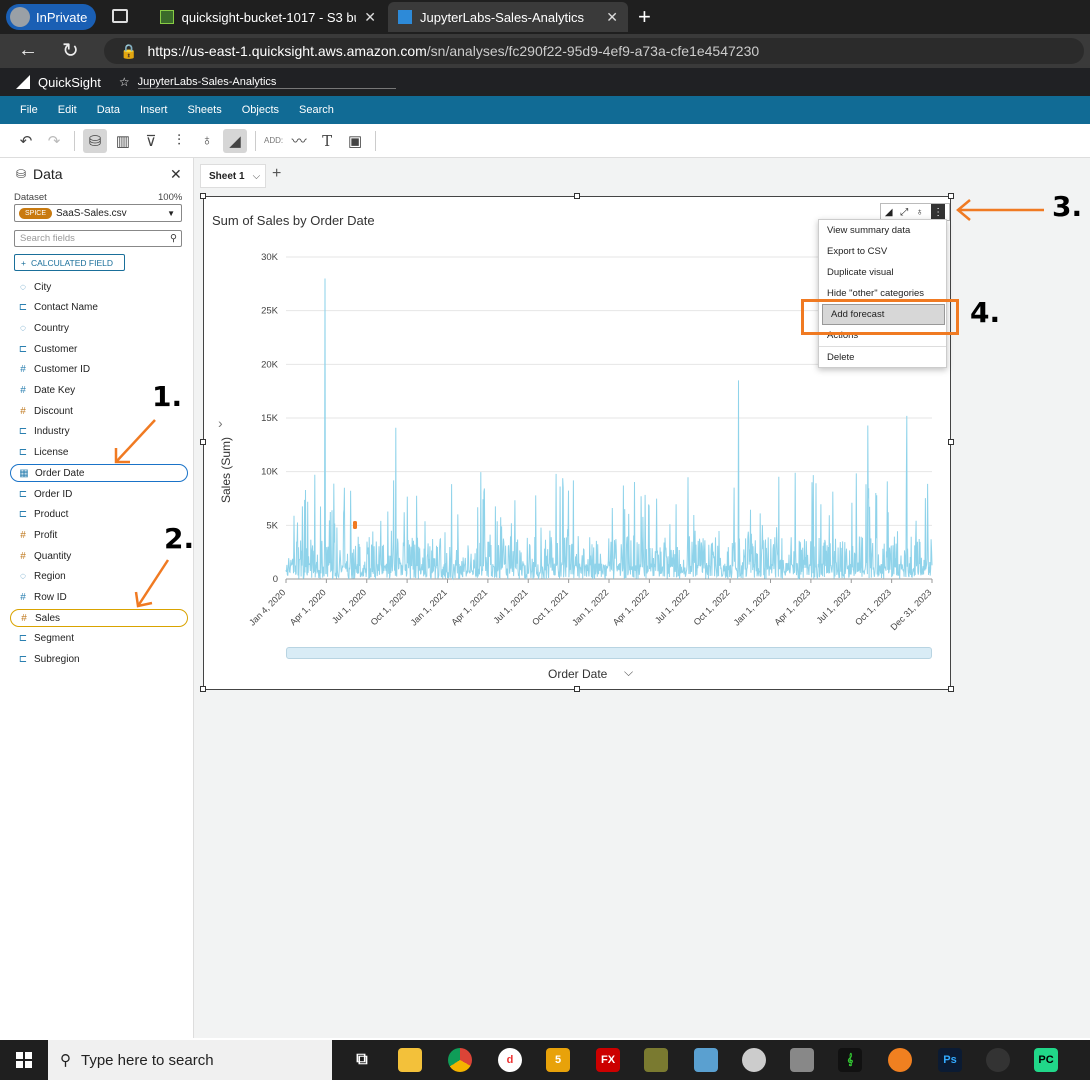 This screenshot has width=1090, height=1080. Describe the element at coordinates (129, 50) in the screenshot. I see `lock-icon: 🔒` at that location.